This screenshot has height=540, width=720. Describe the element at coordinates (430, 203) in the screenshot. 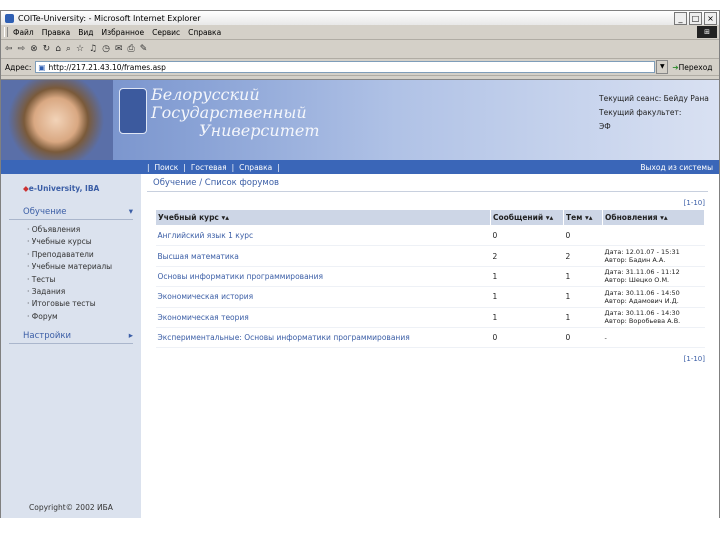

I see `pager-top: [1-10]` at that location.